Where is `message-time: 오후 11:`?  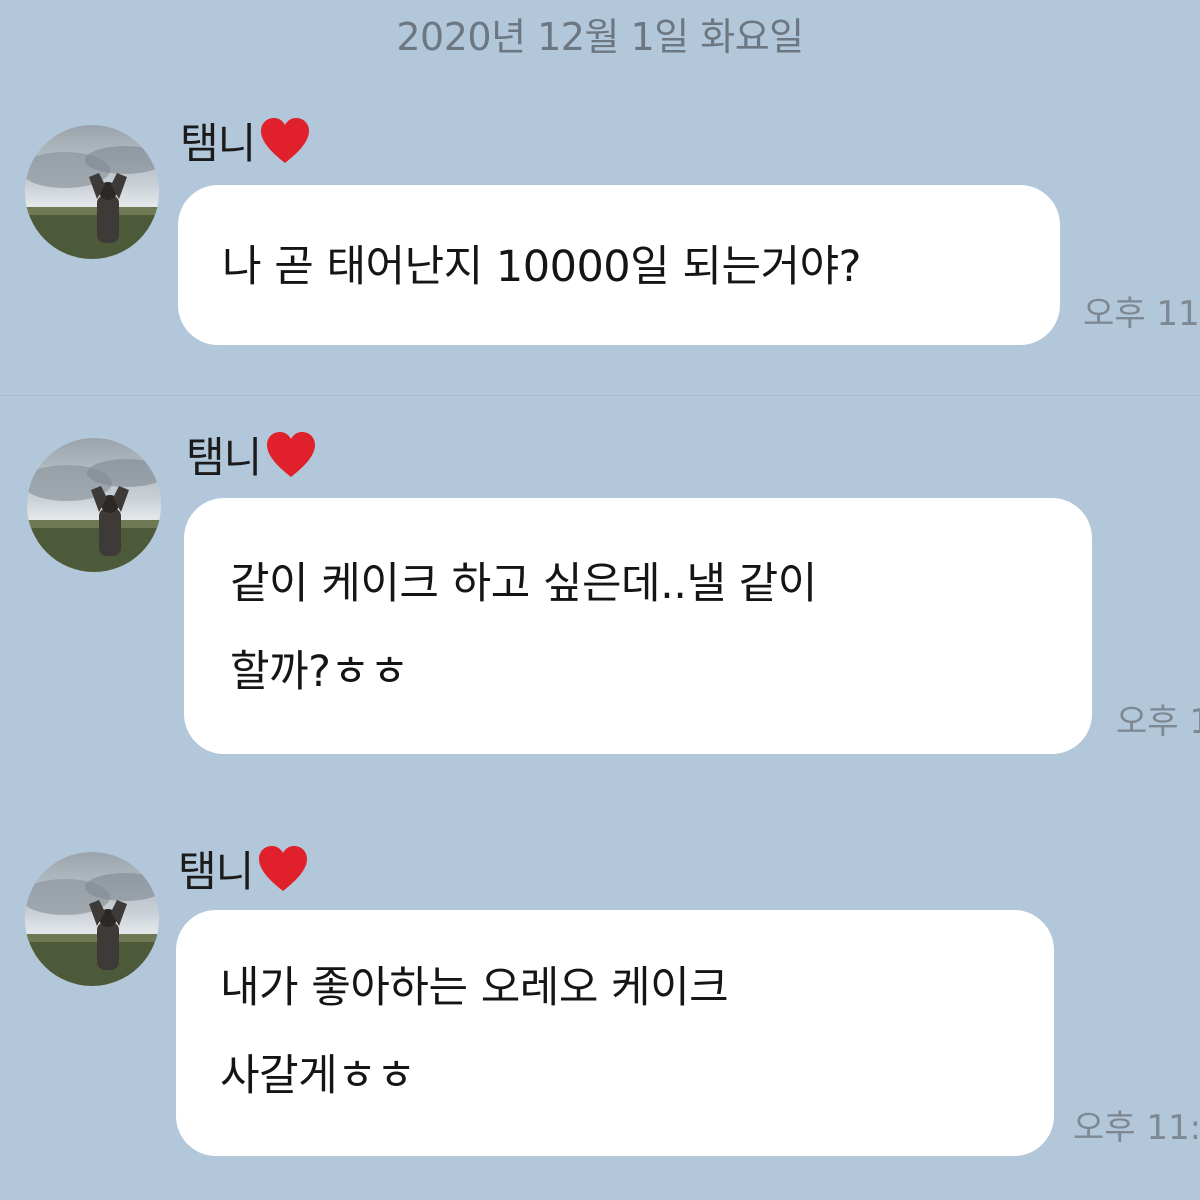
message-time: 오후 11: is located at coordinates (1136, 1128).